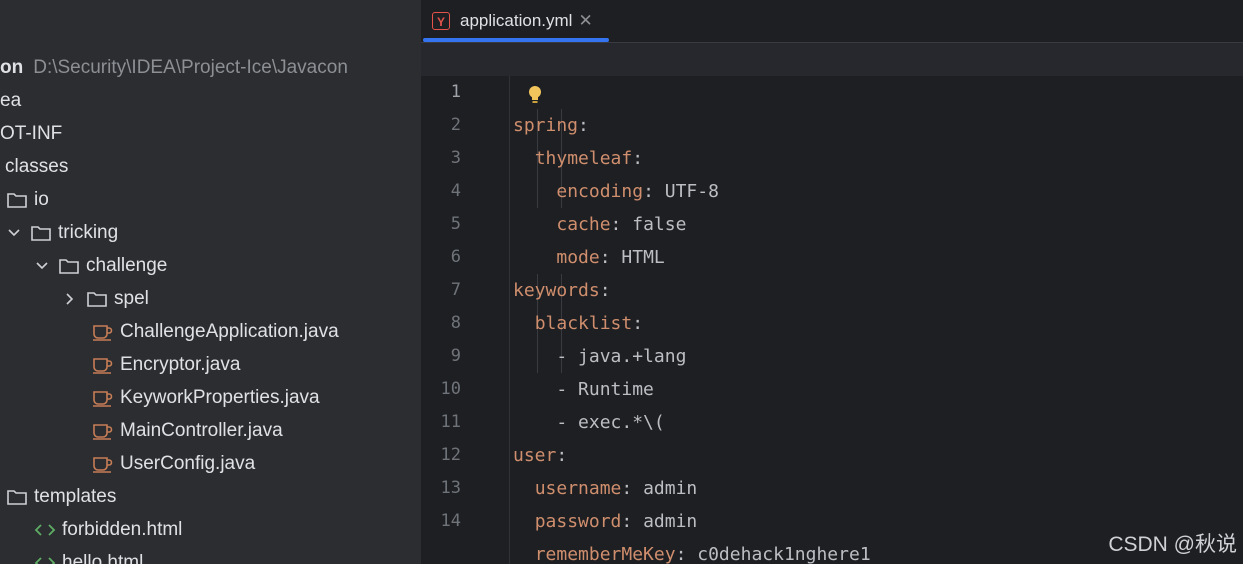  I want to click on tree-item-label: UserConfig.java, so click(188, 463).